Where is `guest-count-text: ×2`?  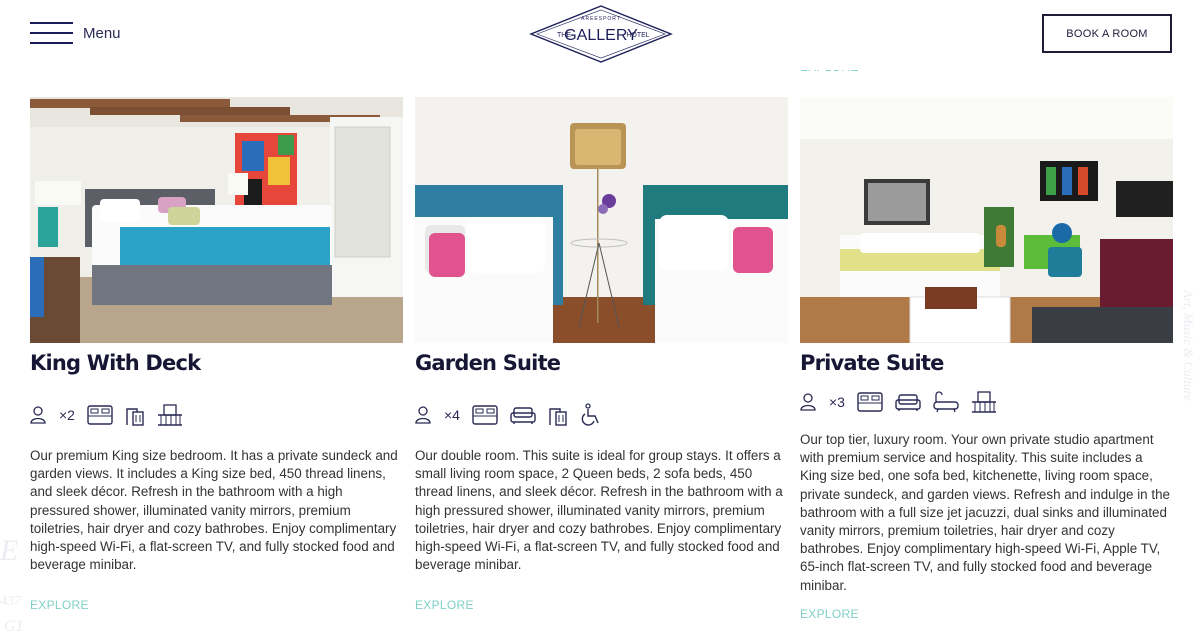 guest-count-text: ×2 is located at coordinates (67, 415).